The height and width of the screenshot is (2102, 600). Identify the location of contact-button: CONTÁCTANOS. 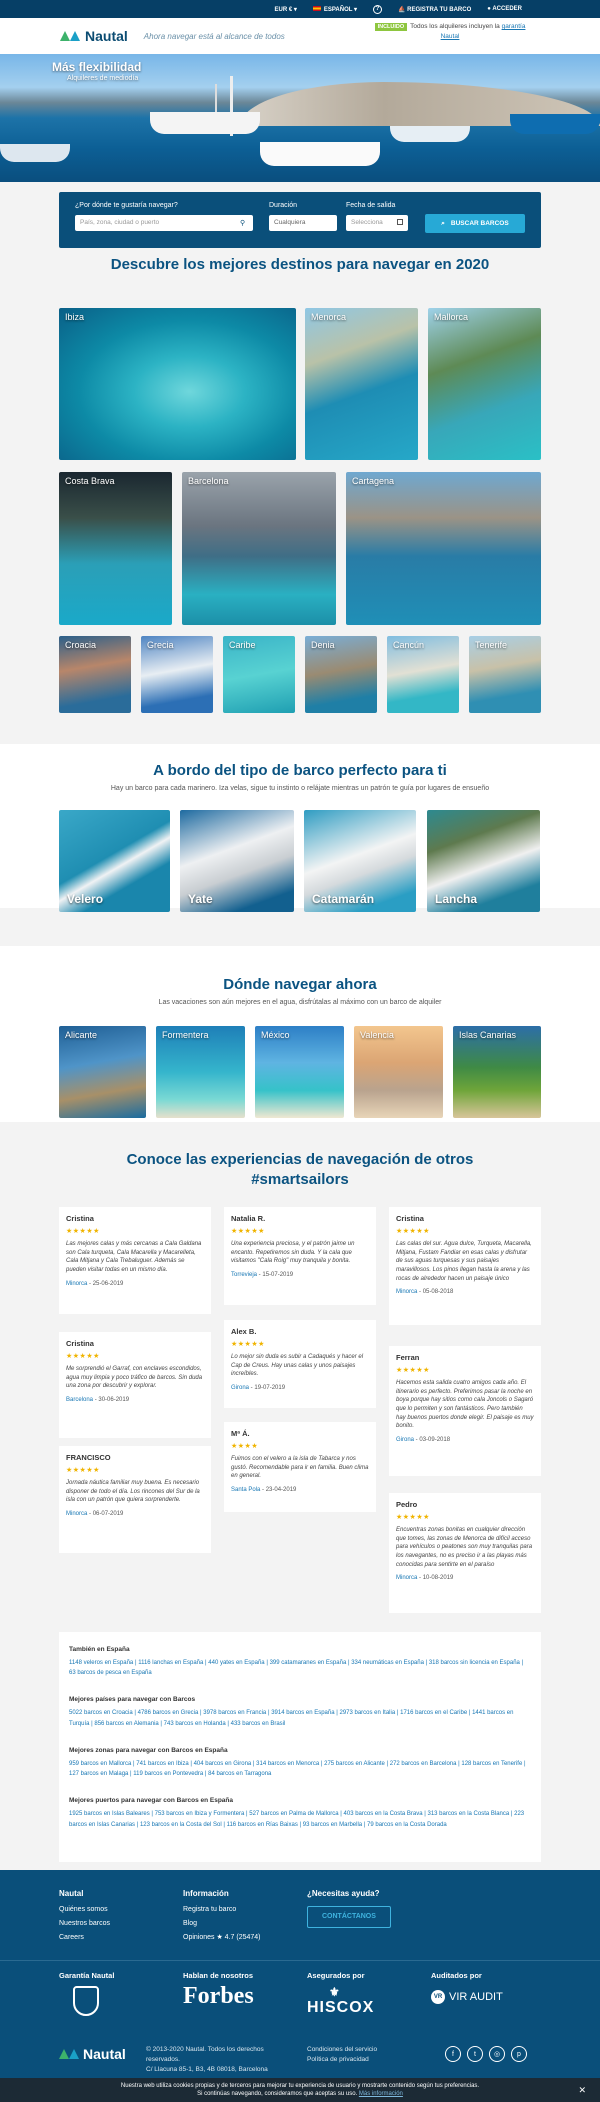
(349, 1917).